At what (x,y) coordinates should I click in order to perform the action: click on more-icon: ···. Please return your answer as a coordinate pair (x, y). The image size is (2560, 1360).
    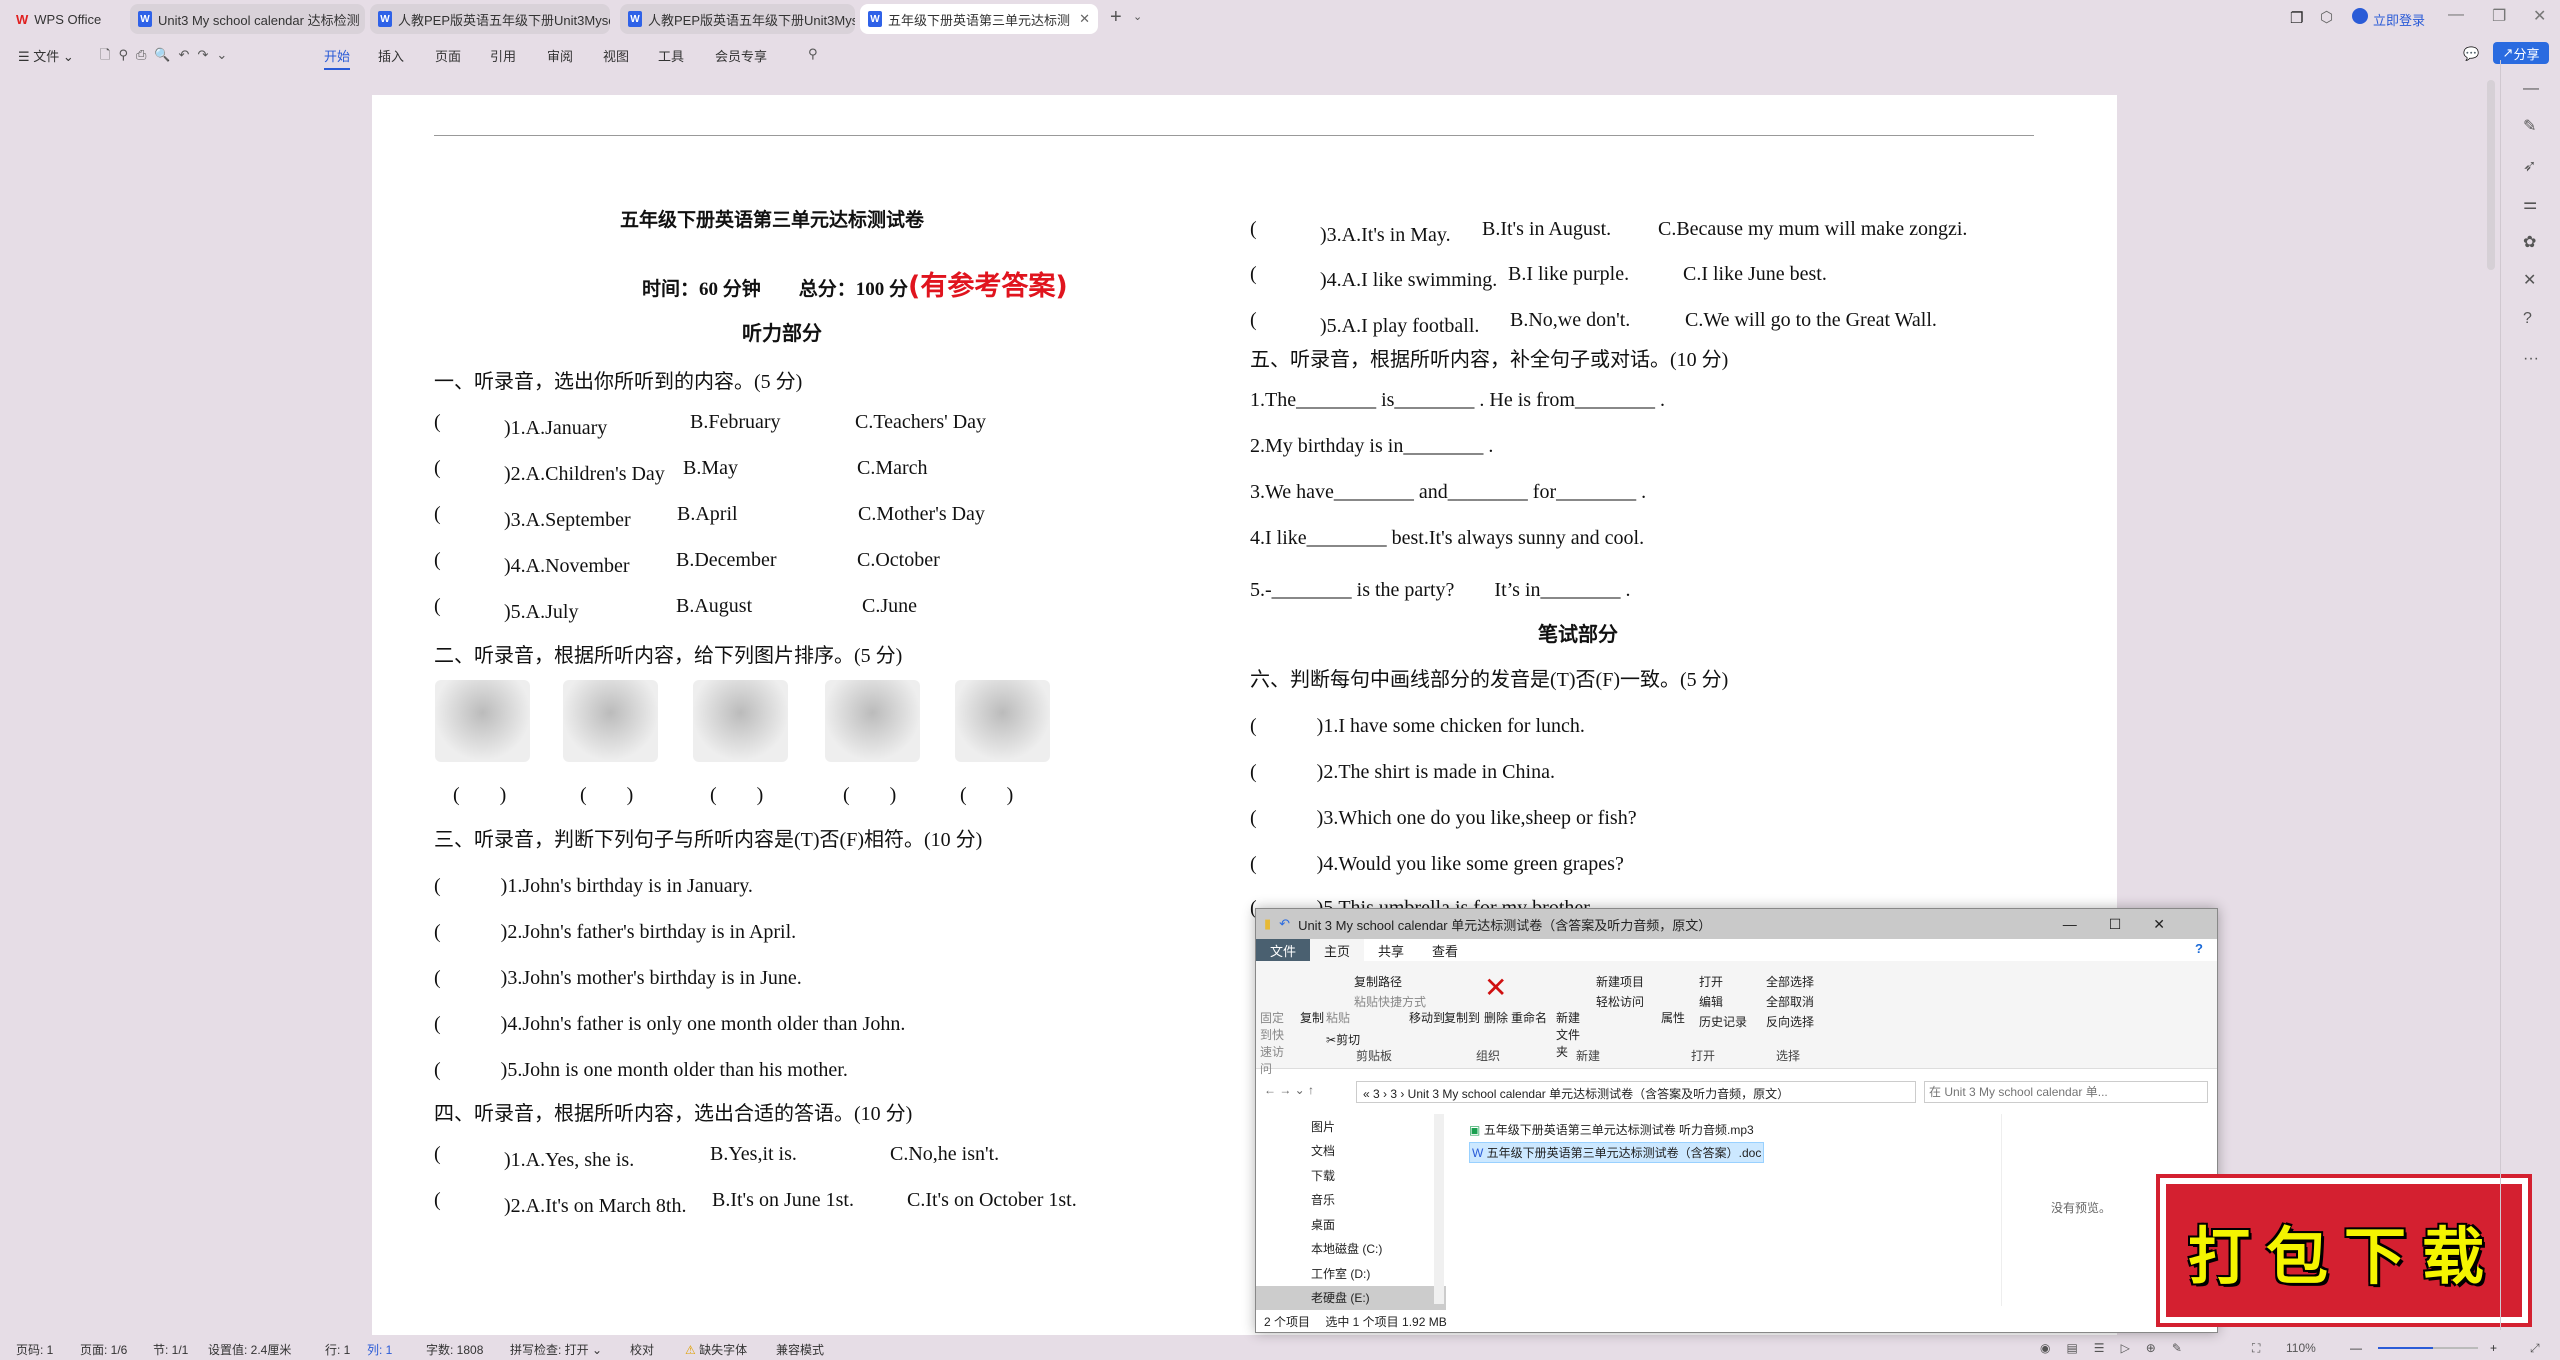
    Looking at the image, I should click on (2531, 359).